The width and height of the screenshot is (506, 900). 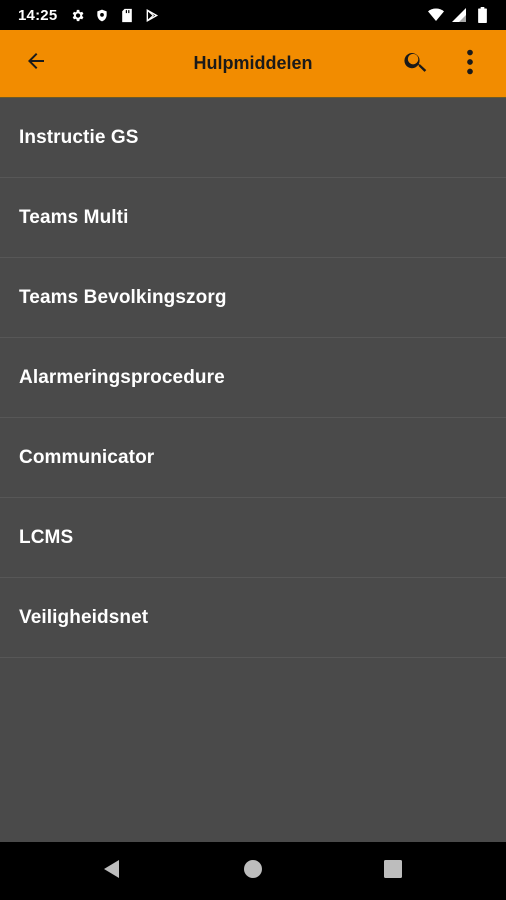 I want to click on status-notification-icons, so click(x=114, y=15).